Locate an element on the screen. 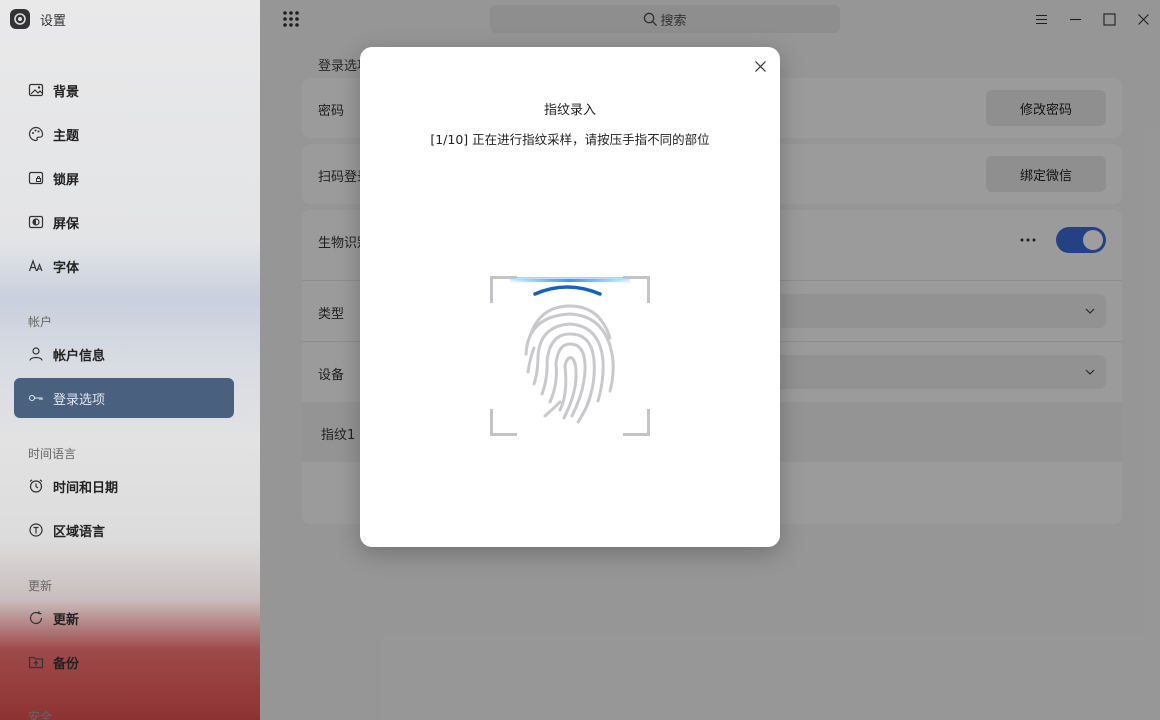  refresh-icon is located at coordinates (36, 618).